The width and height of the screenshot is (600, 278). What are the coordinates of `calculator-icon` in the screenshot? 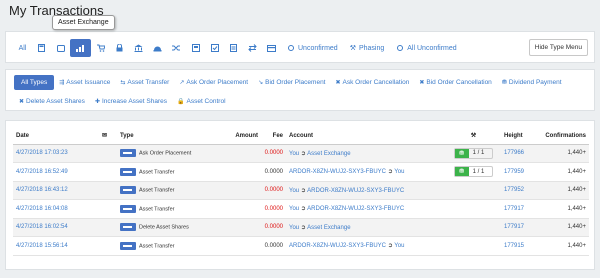 It's located at (41, 48).